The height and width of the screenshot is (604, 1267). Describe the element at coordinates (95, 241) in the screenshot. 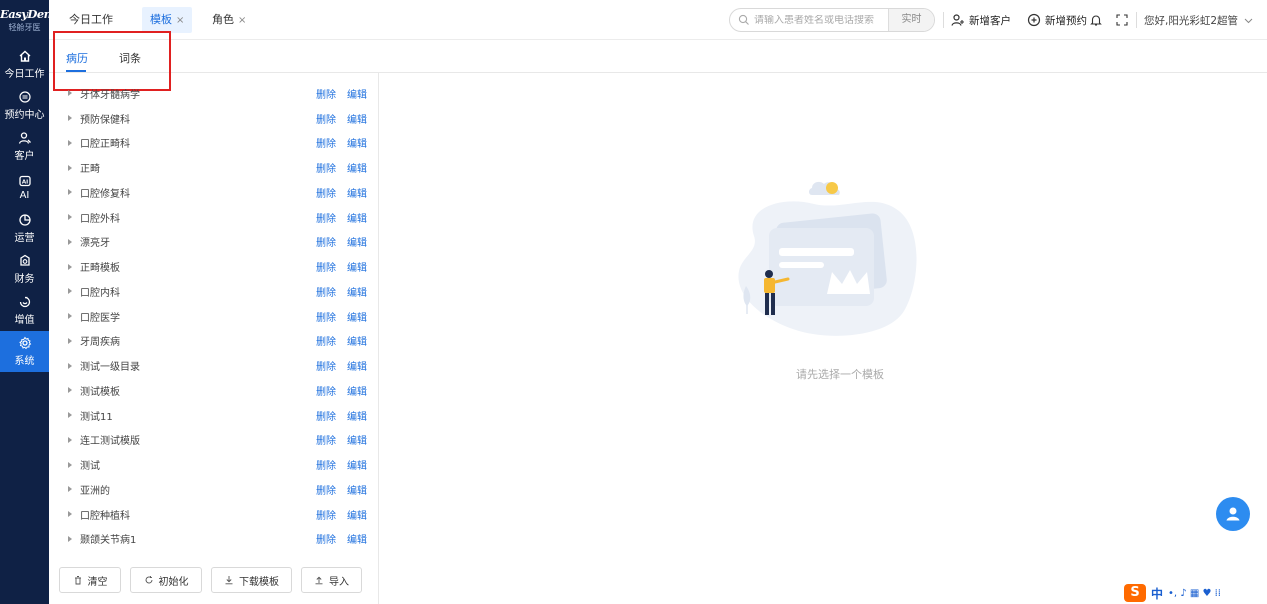

I see `template-name: 漂亮牙` at that location.